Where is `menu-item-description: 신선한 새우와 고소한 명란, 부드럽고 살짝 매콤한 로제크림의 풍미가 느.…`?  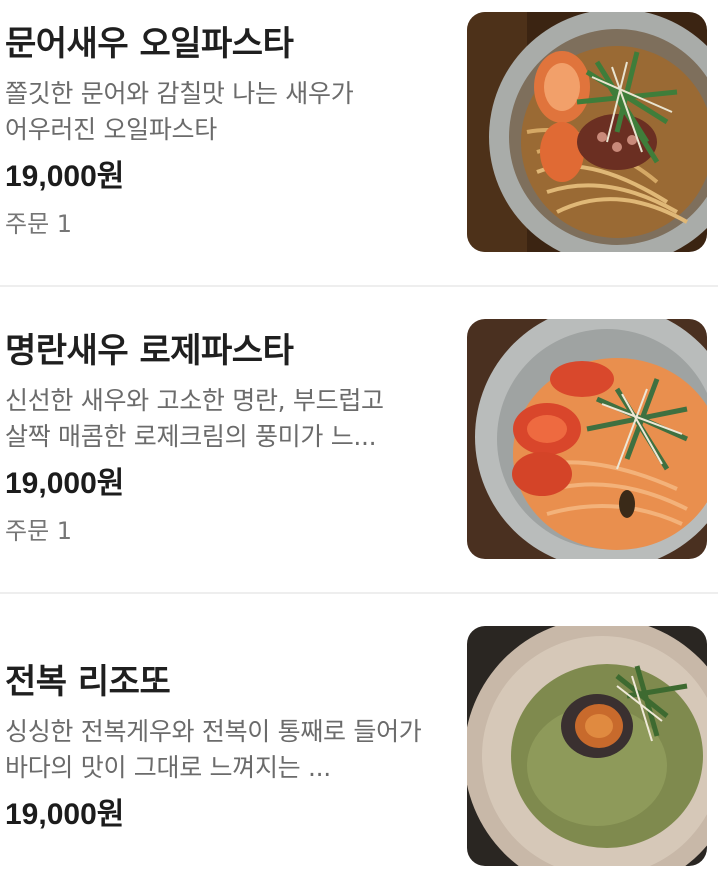 menu-item-description: 신선한 새우와 고소한 명란, 부드럽고 살짝 매콤한 로제크림의 풍미가 느.… is located at coordinates (194, 418).